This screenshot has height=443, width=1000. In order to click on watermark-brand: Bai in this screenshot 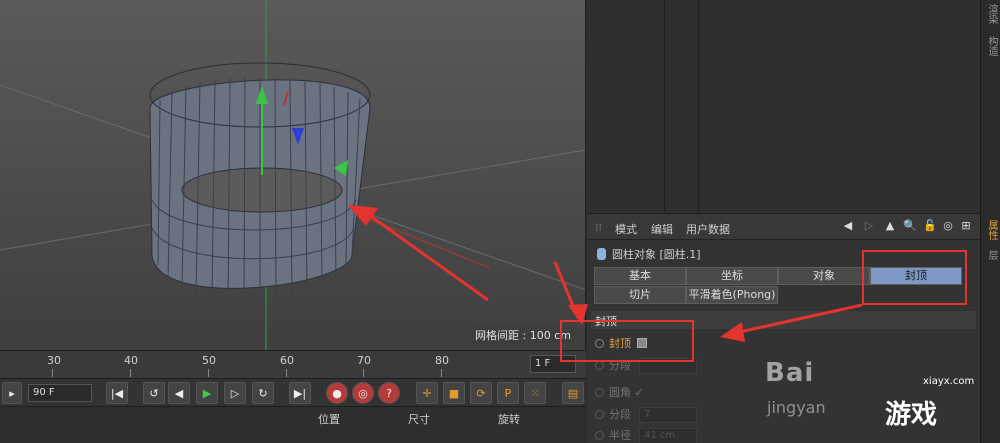, I will do `click(790, 373)`.